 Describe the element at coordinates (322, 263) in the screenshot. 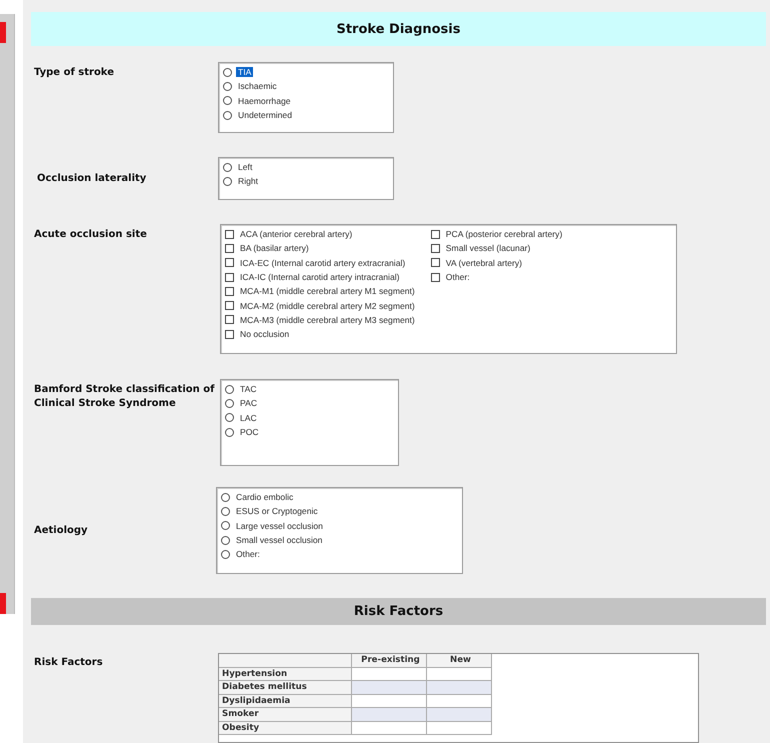

I see `option-label: ICA-EC (Internal carotid artery extracranial)` at that location.